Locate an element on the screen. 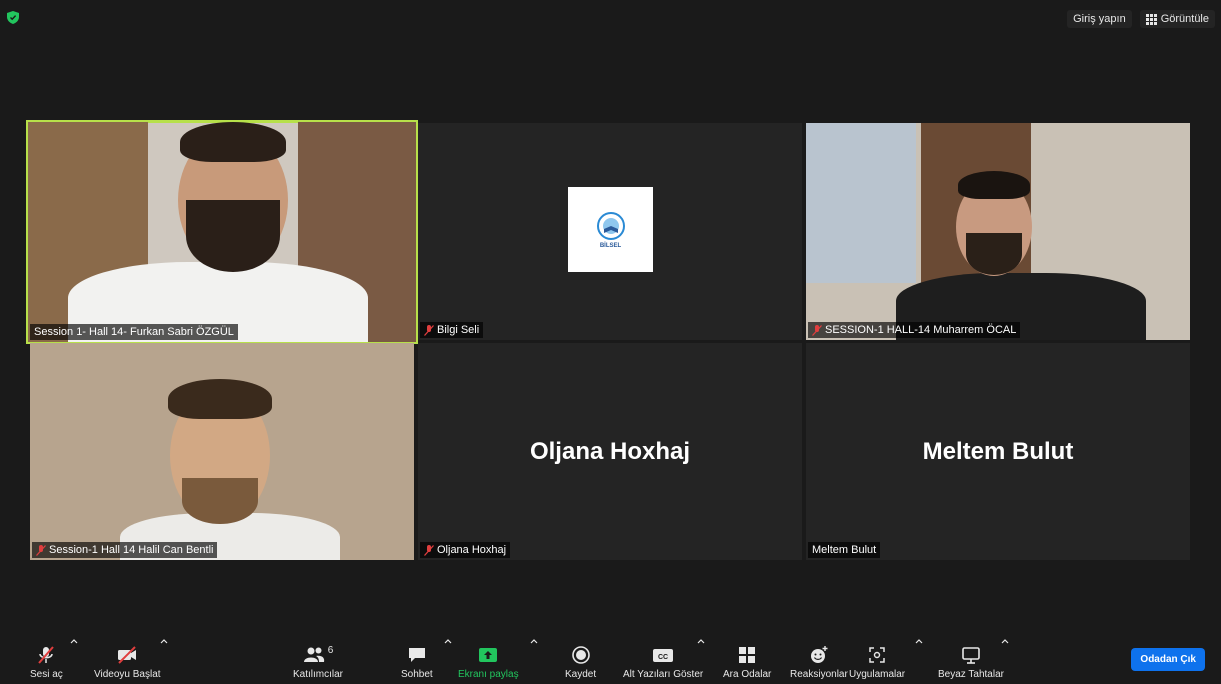 The height and width of the screenshot is (684, 1221). chat-label: Sohbet is located at coordinates (417, 674).